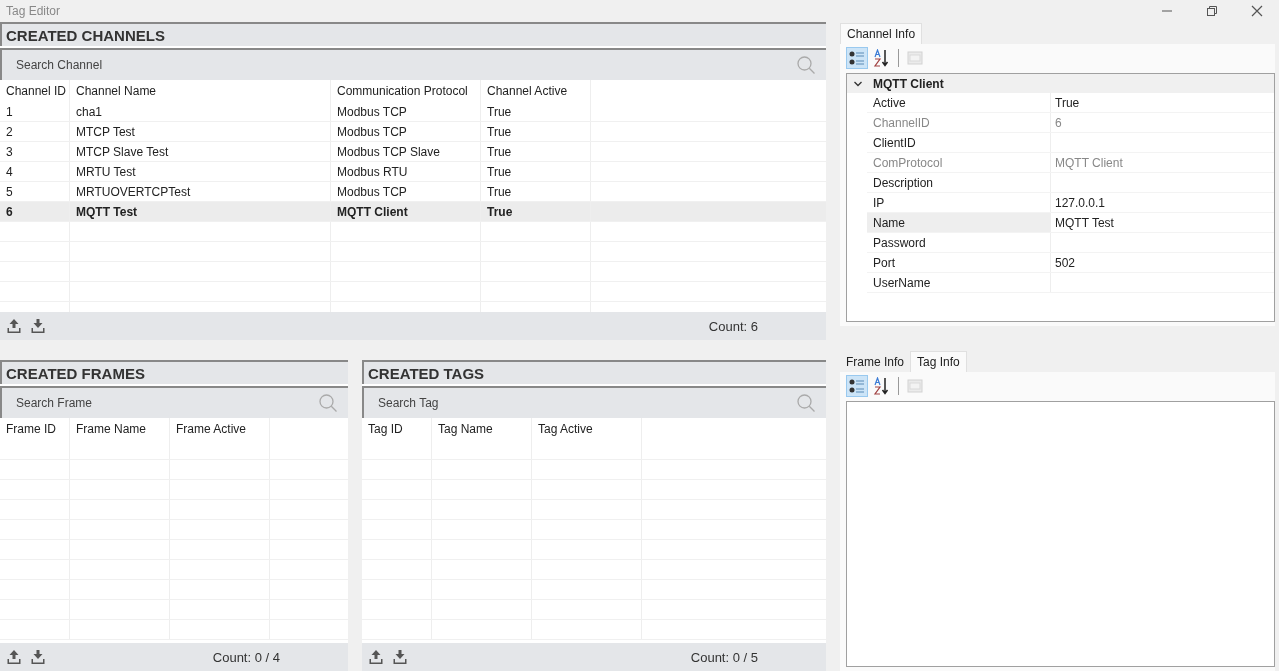 Image resolution: width=1279 pixels, height=671 pixels. I want to click on property-name: ComProtocol, so click(959, 162).